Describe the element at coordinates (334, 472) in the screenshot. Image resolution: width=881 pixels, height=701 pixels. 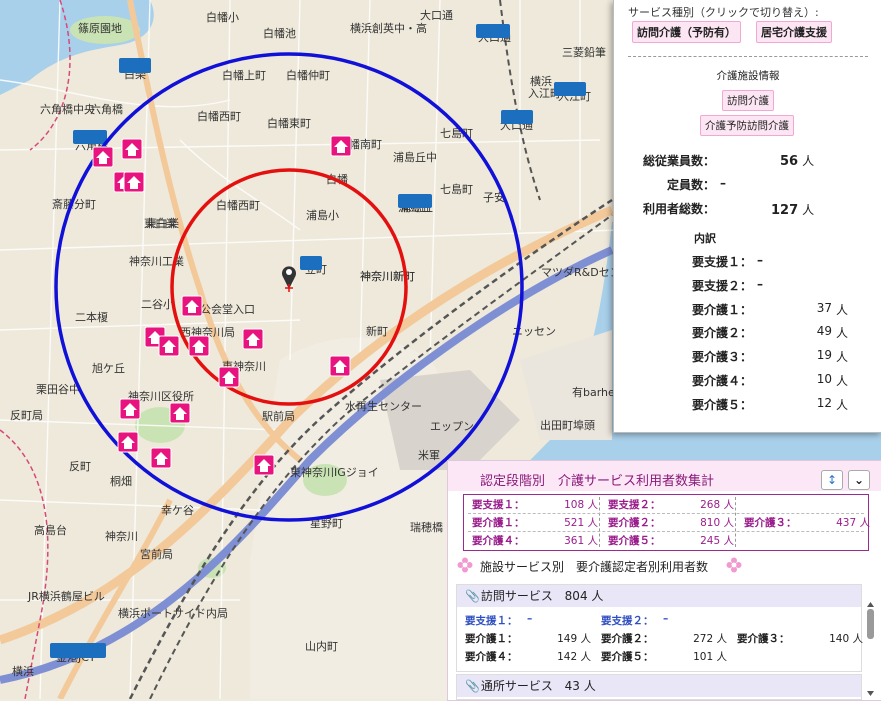
I see `map-label: 東神奈川IGジョイ` at that location.